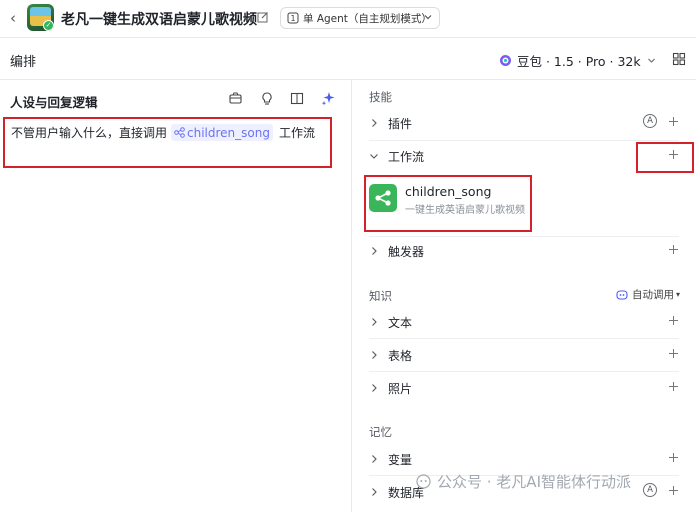  Describe the element at coordinates (40, 17) in the screenshot. I see `app-avatar: ✓` at that location.